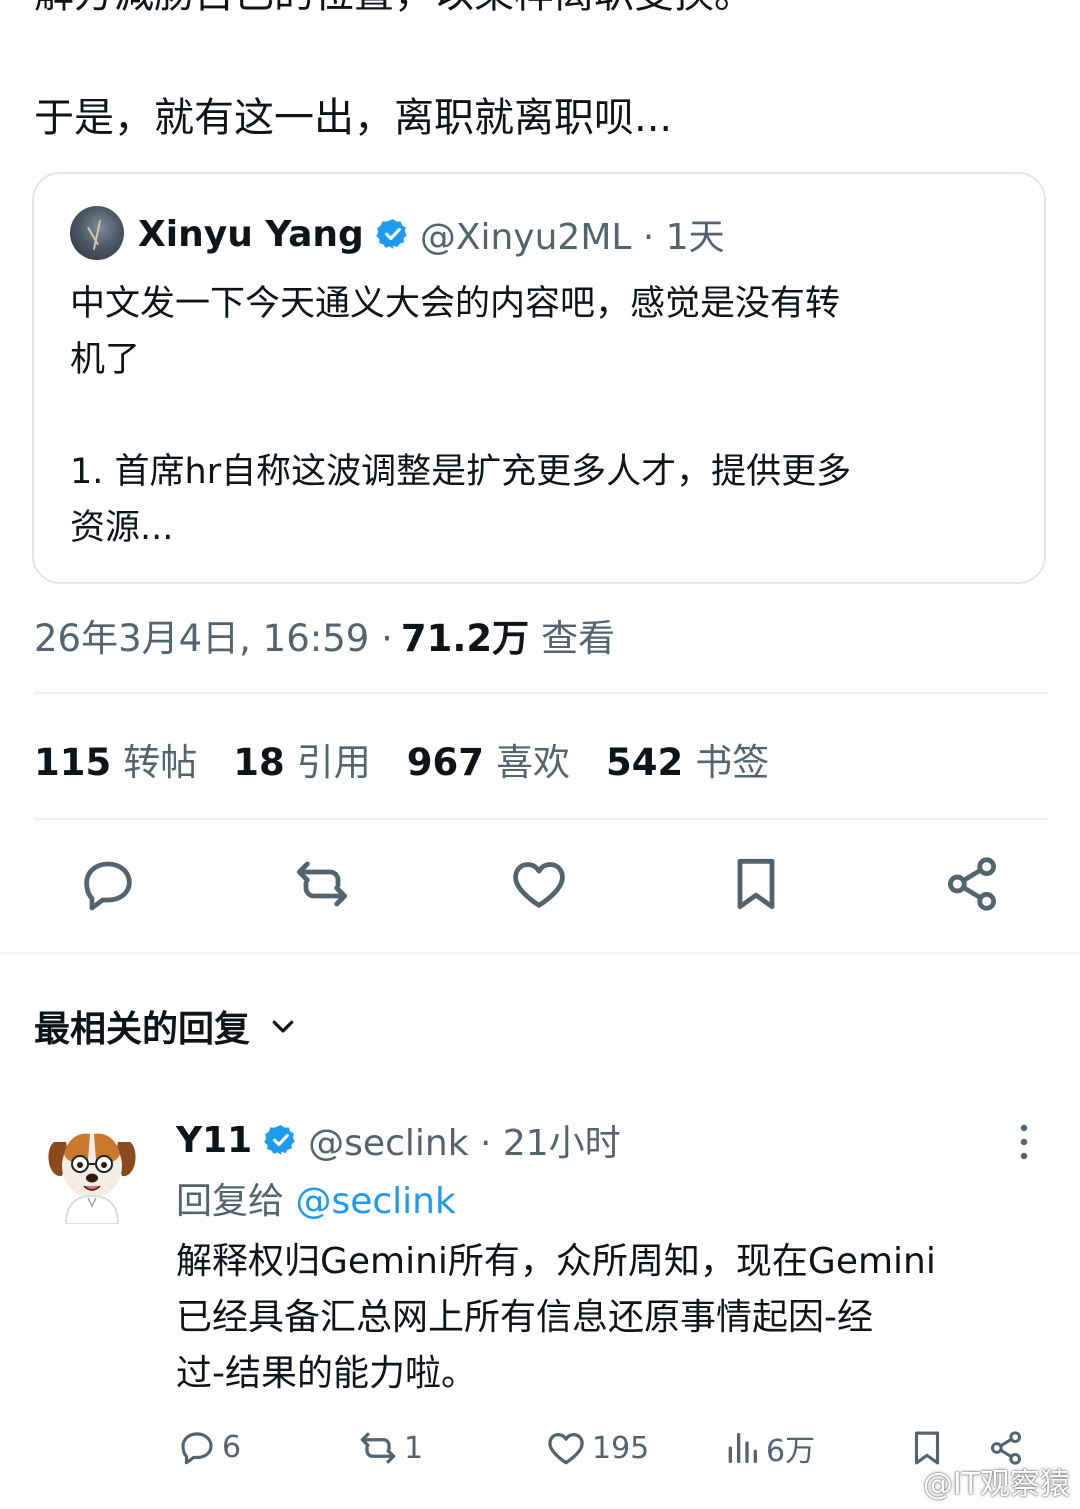 The image size is (1080, 1509). What do you see at coordinates (142, 1029) in the screenshot?
I see `replies-sort-label: 最相关的回复` at bounding box center [142, 1029].